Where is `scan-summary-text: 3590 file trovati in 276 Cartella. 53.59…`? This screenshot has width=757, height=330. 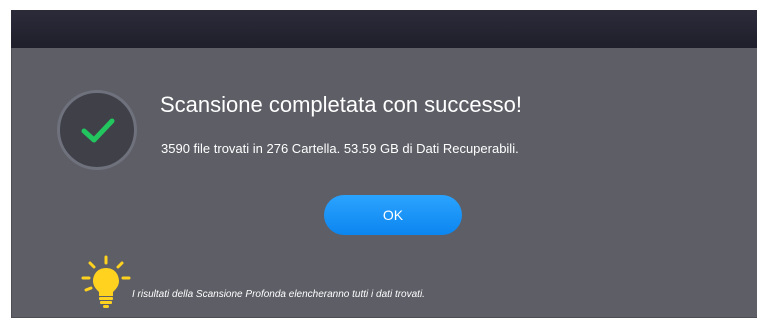
scan-summary-text: 3590 file trovati in 276 Cartella. 53.59… is located at coordinates (340, 148).